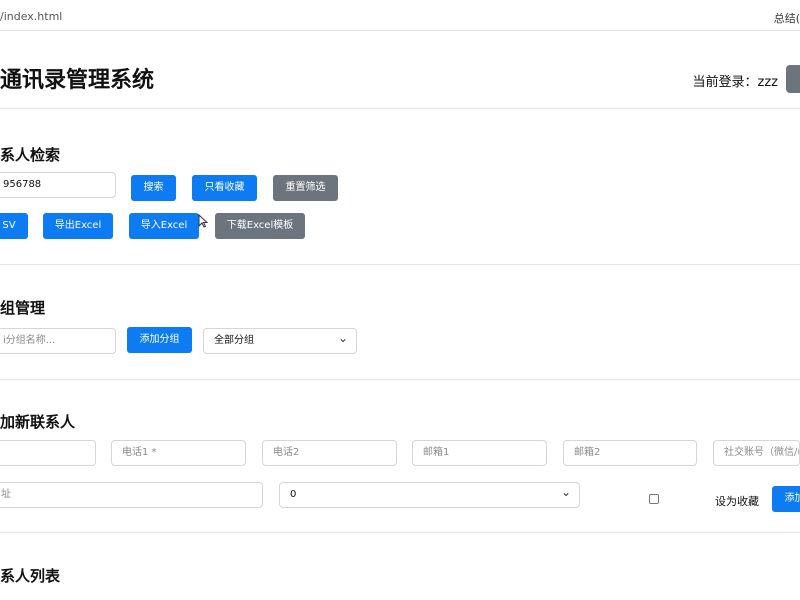 The height and width of the screenshot is (600, 800). I want to click on email2-placeholder: 邮箱2, so click(587, 452).